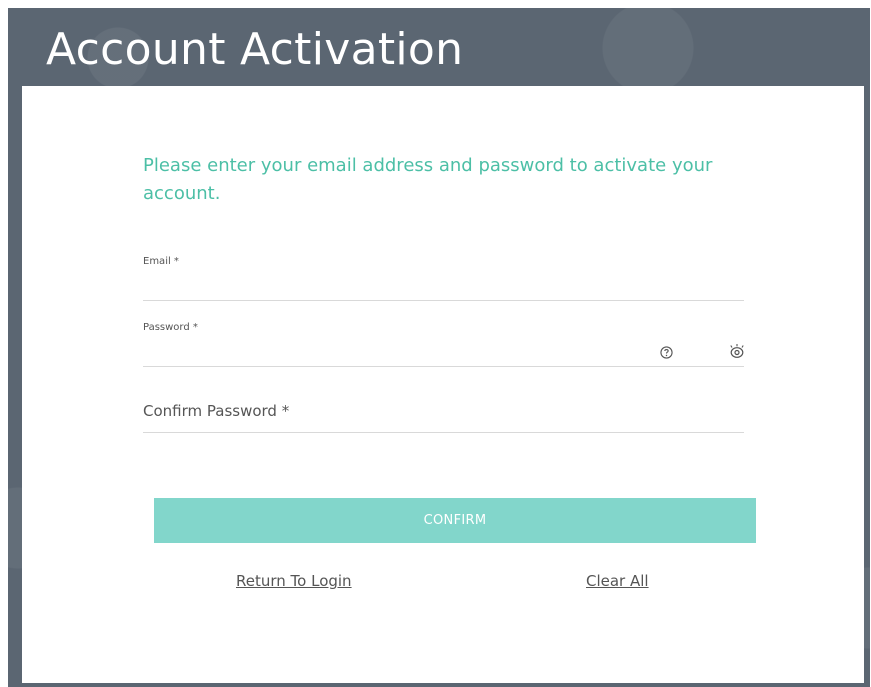  I want to click on return-to-login-link: Return To Login, so click(294, 581).